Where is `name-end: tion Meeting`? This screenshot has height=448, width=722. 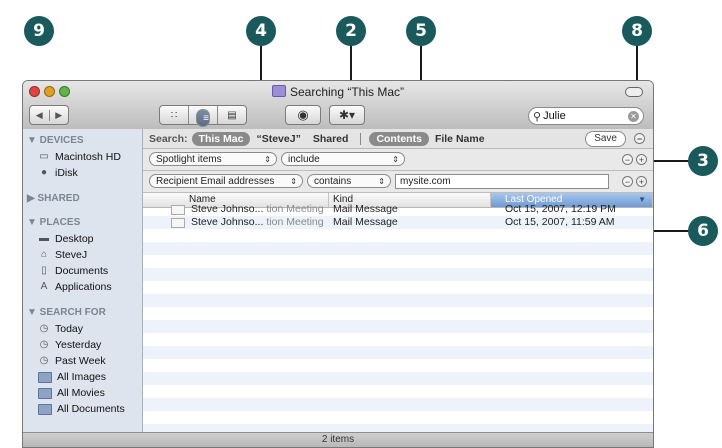 name-end: tion Meeting is located at coordinates (295, 222).